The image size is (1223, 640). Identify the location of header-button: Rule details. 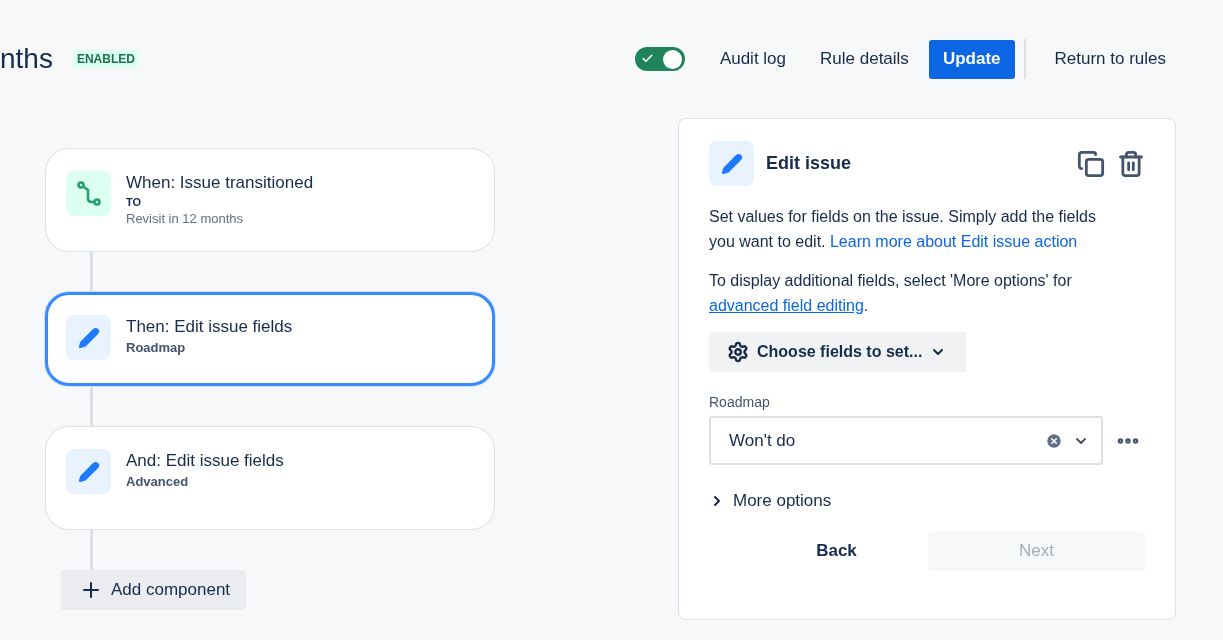
(864, 59).